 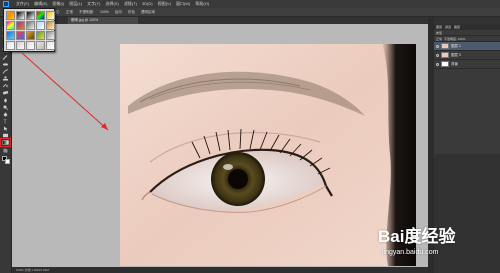 I want to click on blend-mode-select: 正常, so click(x=439, y=39).